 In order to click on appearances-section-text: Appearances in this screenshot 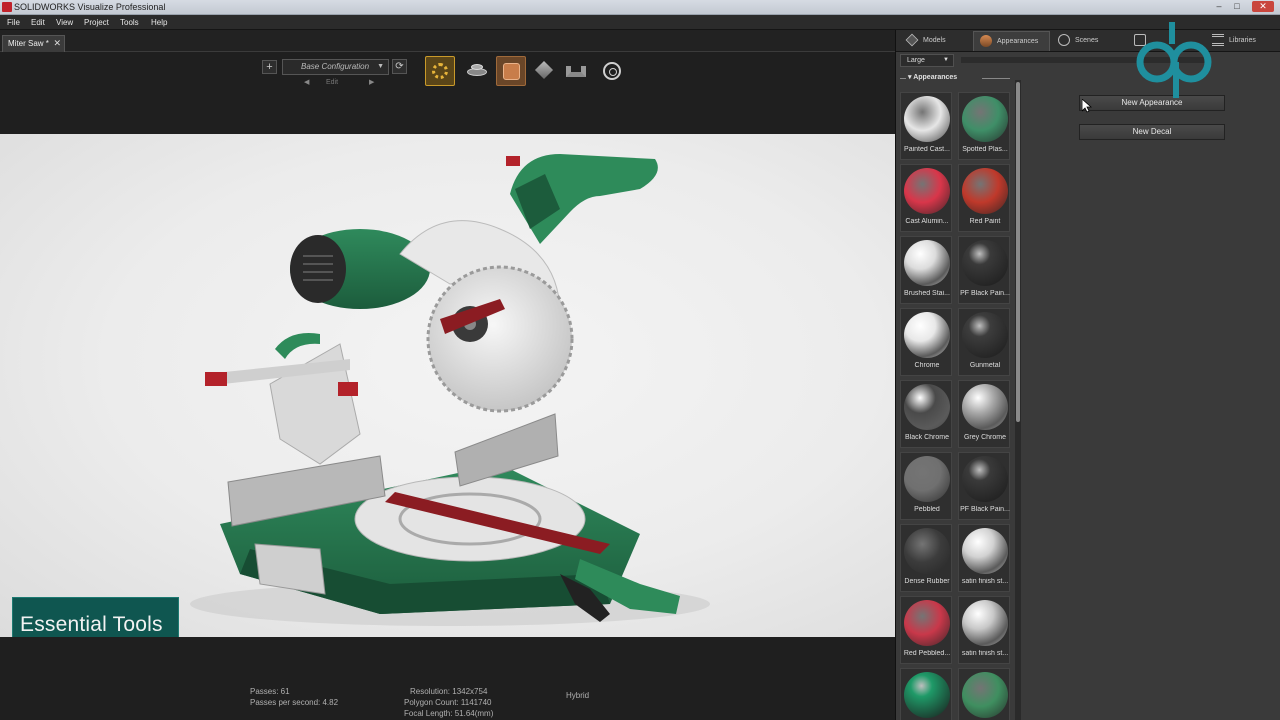, I will do `click(935, 77)`.